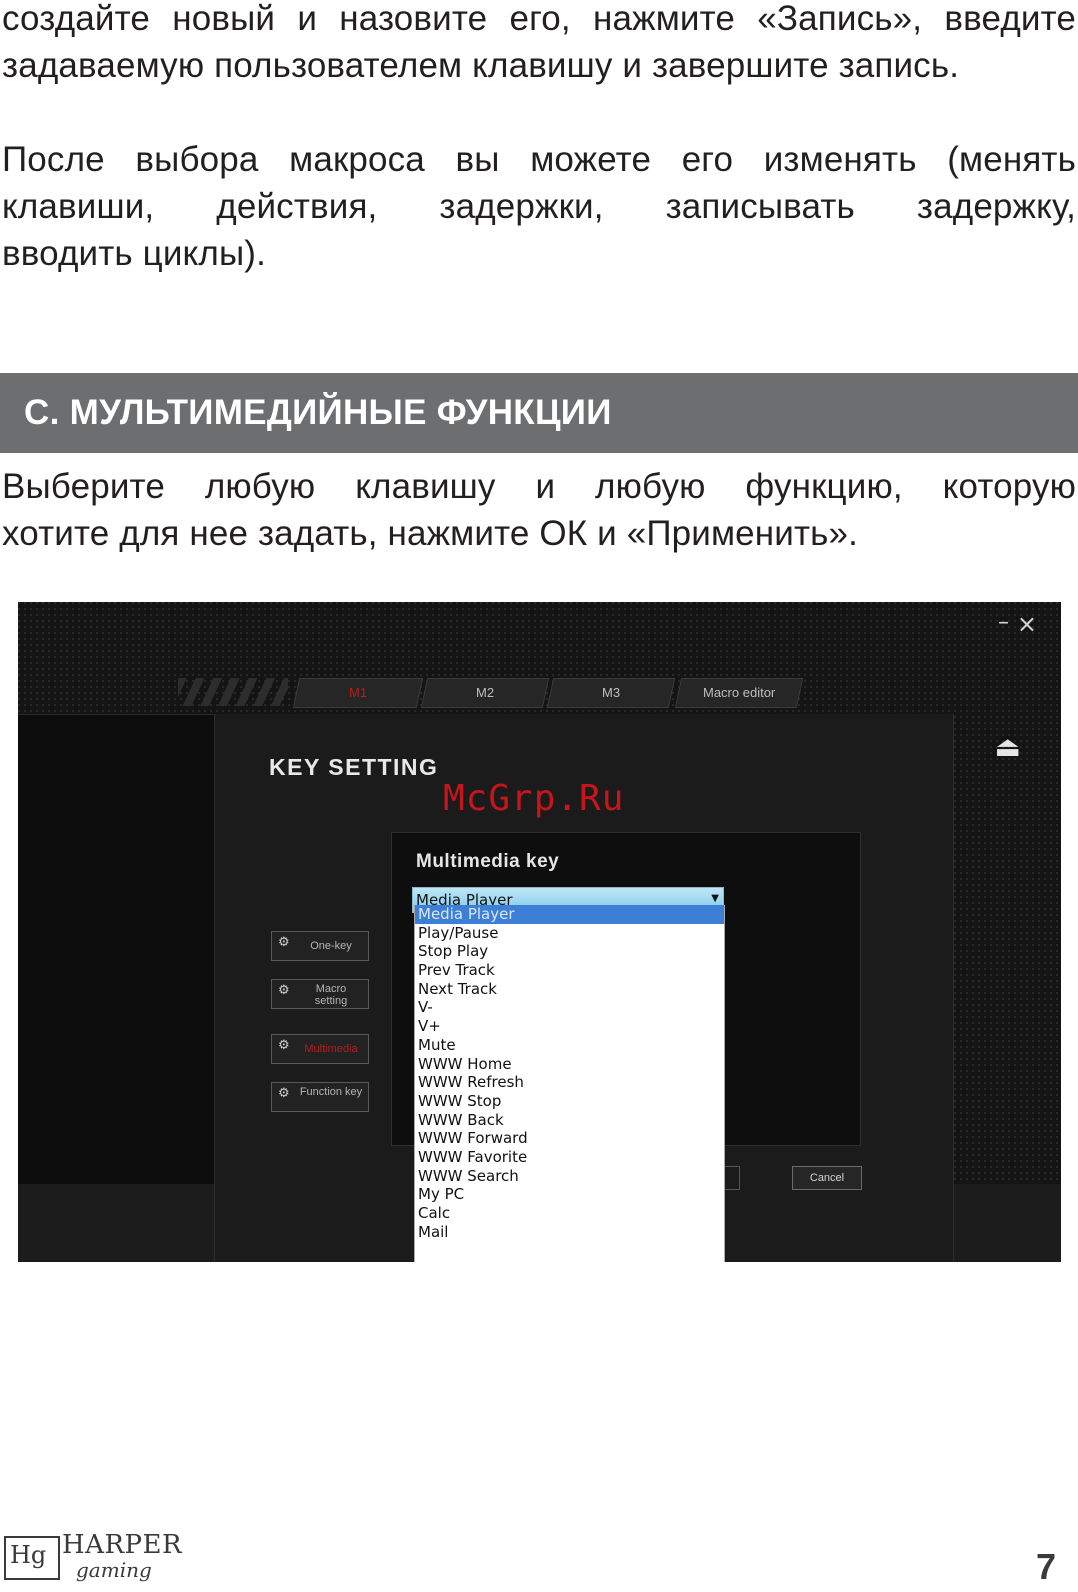 The height and width of the screenshot is (1592, 1078). Describe the element at coordinates (320, 946) in the screenshot. I see `one-key-button: ⚙ One-key` at that location.